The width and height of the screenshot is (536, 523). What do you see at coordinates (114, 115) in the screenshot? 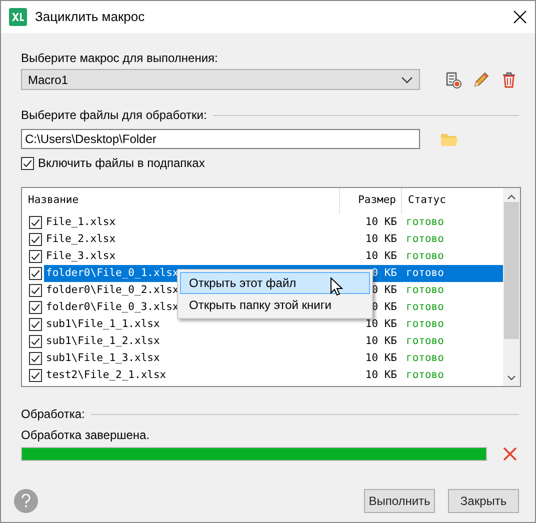
I see `section-label: Выберите файлы для обработки:` at bounding box center [114, 115].